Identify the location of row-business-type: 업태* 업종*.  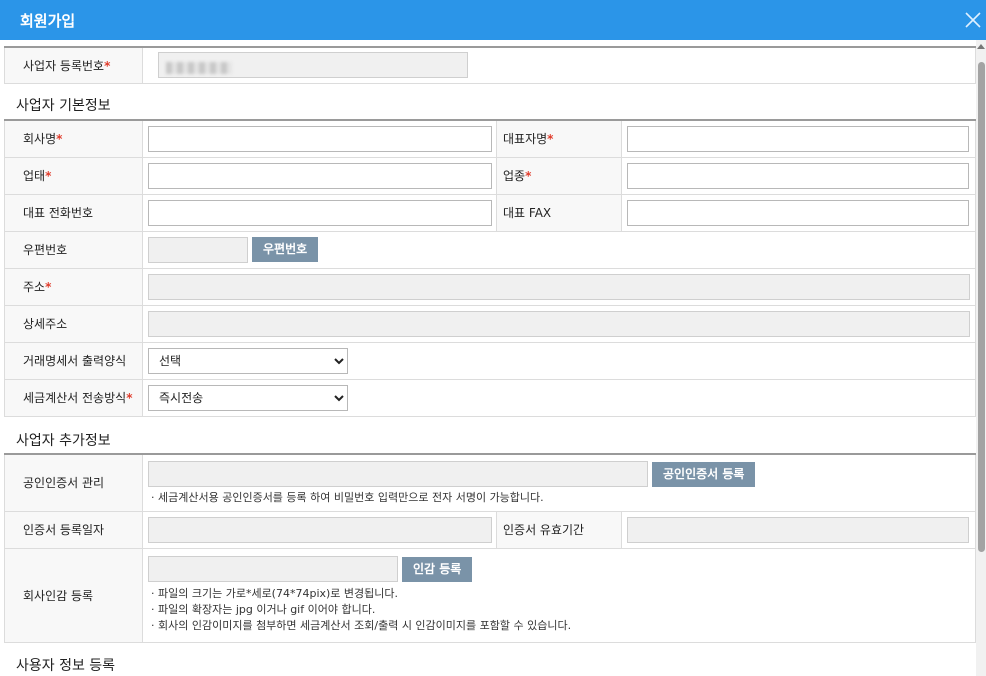
(490, 175).